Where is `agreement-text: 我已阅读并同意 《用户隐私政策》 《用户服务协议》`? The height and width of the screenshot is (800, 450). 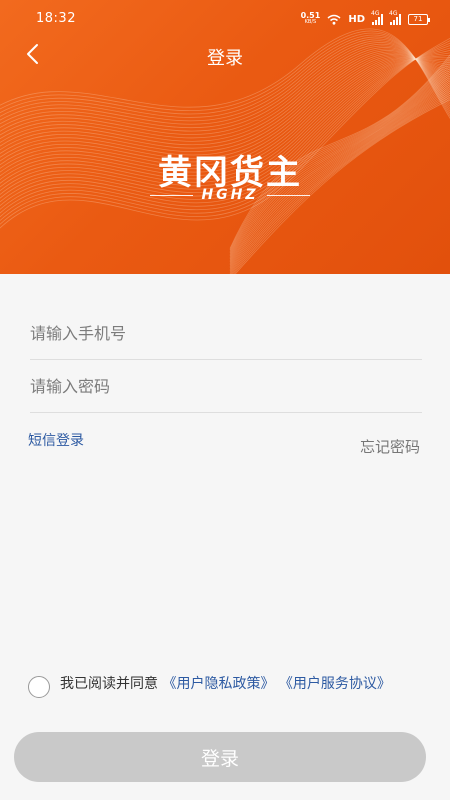
agreement-text: 我已阅读并同意 《用户隐私政策》 《用户服务协议》 is located at coordinates (240, 684).